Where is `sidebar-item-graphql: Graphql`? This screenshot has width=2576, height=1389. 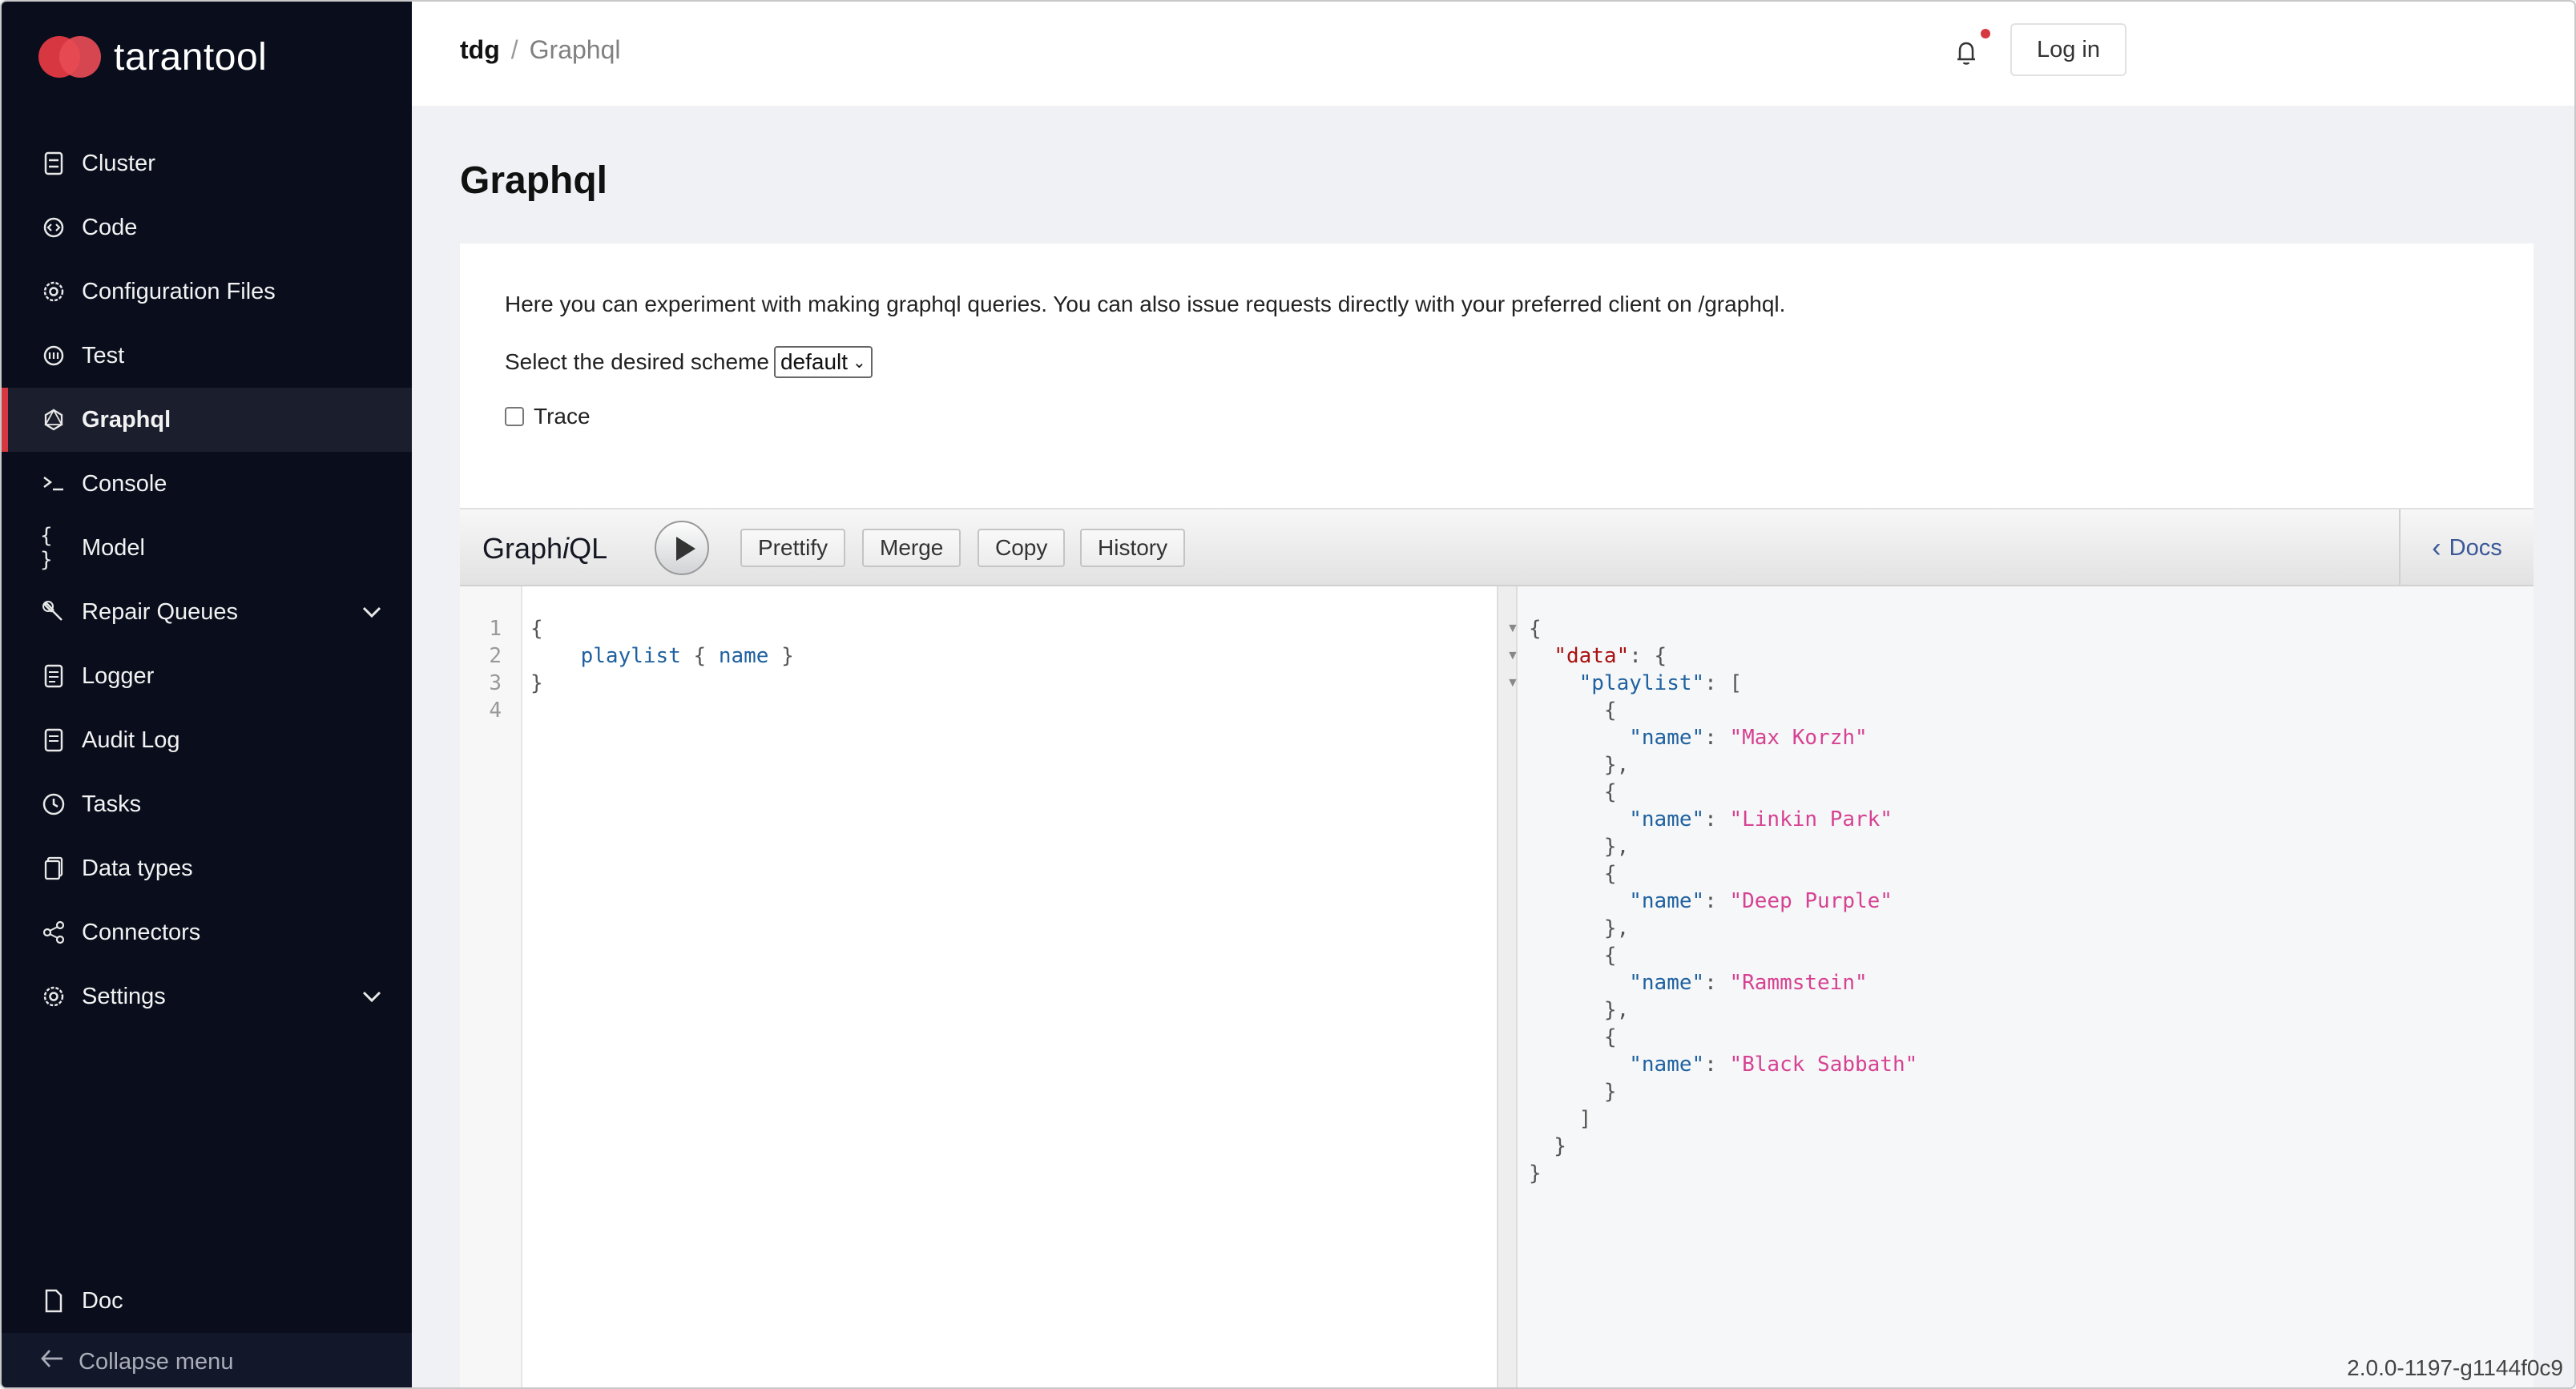 sidebar-item-graphql: Graphql is located at coordinates (207, 420).